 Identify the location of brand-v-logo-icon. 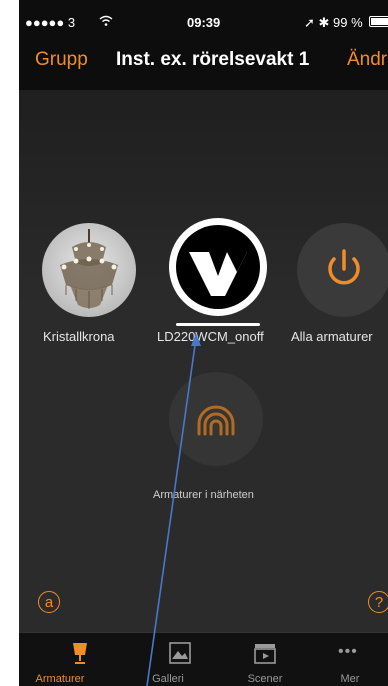
(218, 267).